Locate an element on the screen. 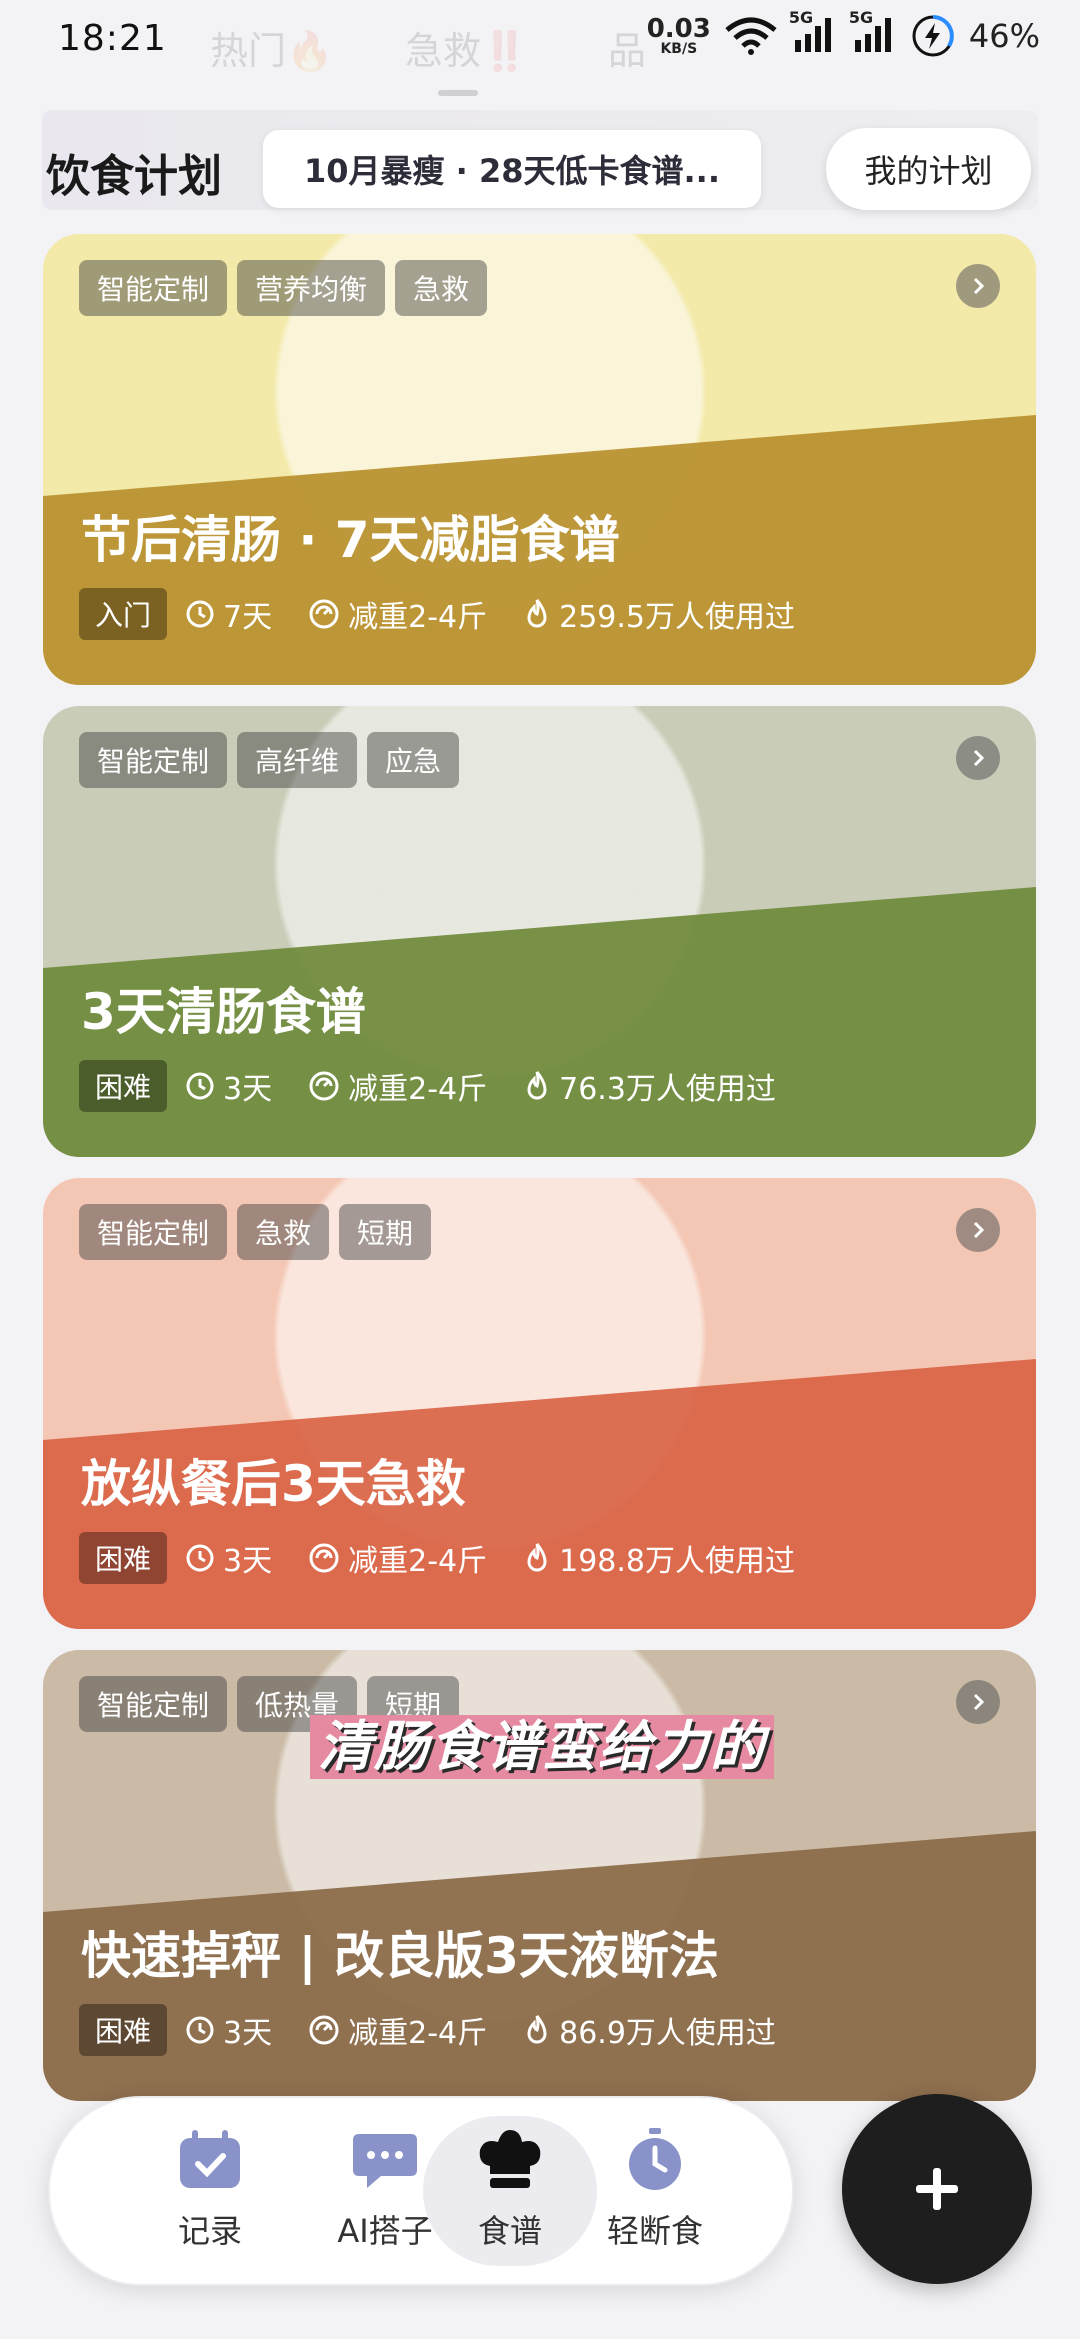  plan-header: 饮食计划 10月暴瘦 · 28天低卡食谱... 我的计划 is located at coordinates (540, 170).